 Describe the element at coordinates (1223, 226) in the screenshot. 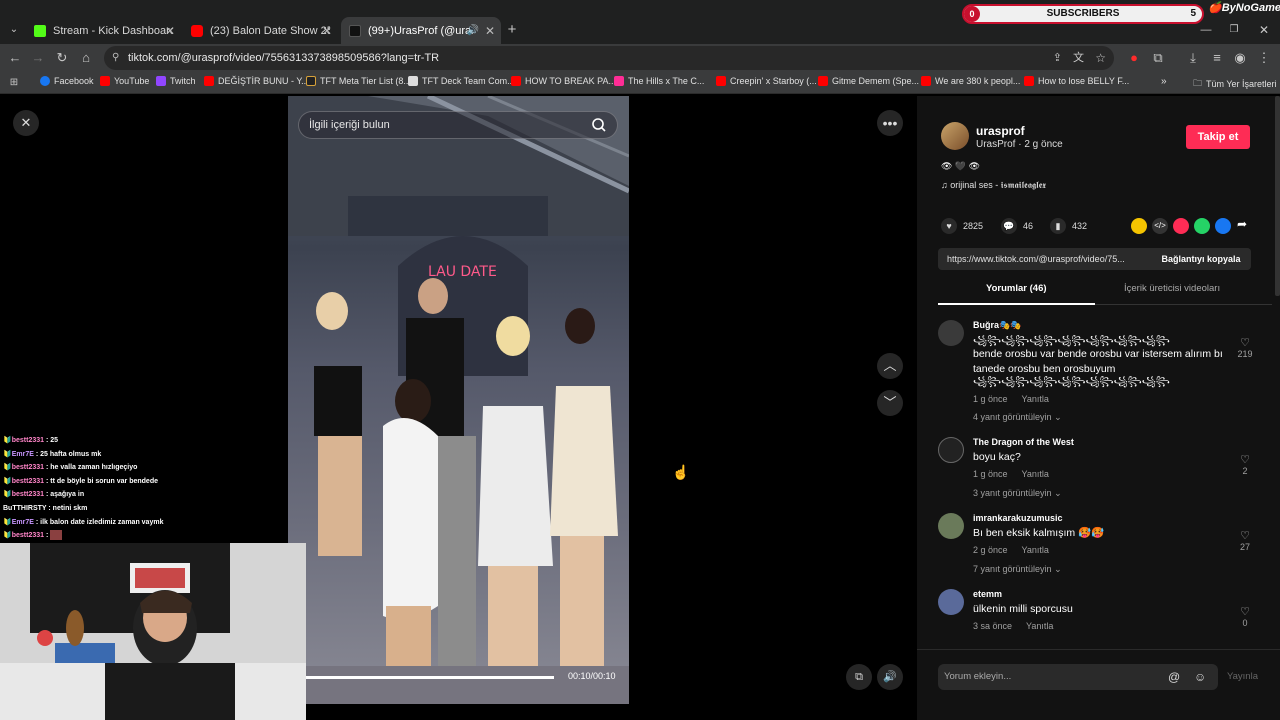

I see `facebook-share-icon` at that location.